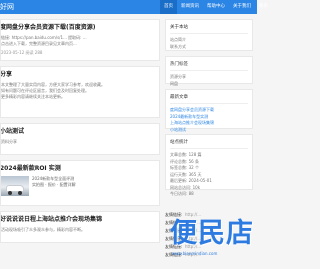 The height and width of the screenshot is (269, 320). I want to click on site-brand: 好网, so click(7, 7).